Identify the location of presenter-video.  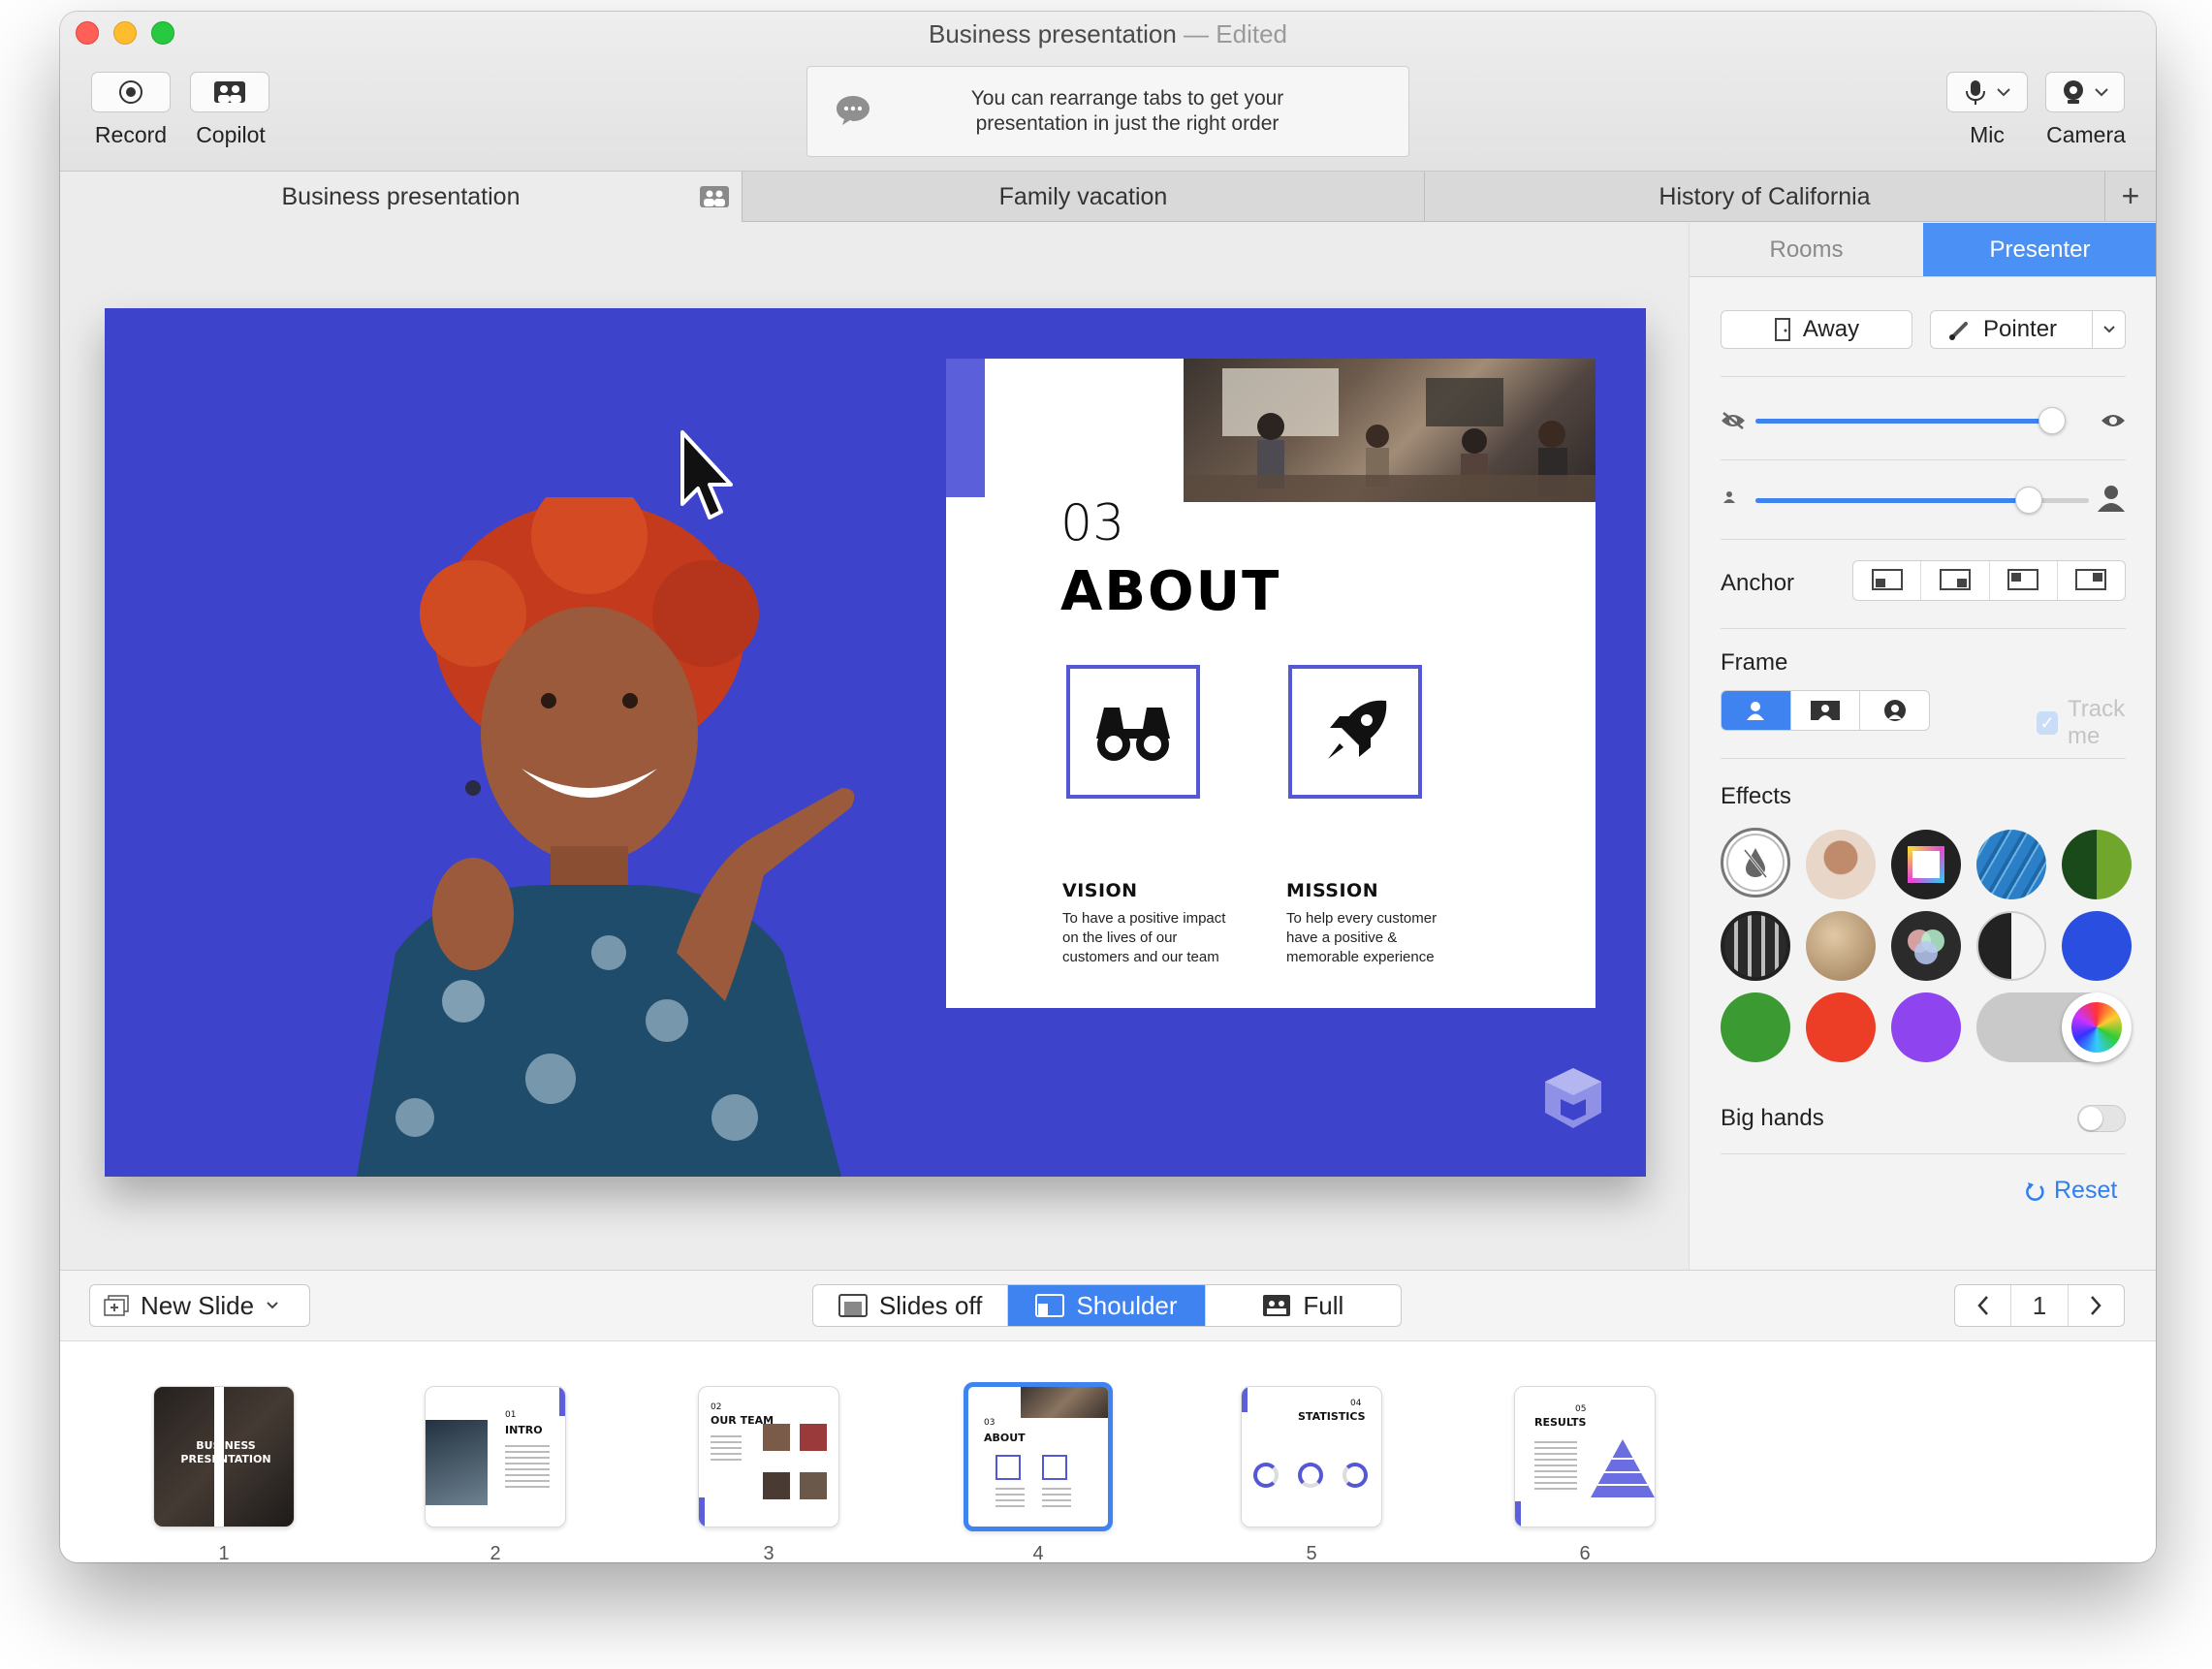
(606, 837).